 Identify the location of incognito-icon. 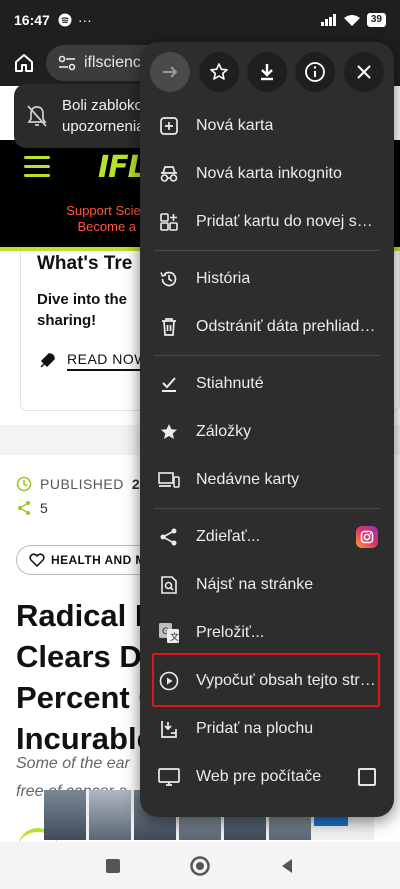
(169, 174).